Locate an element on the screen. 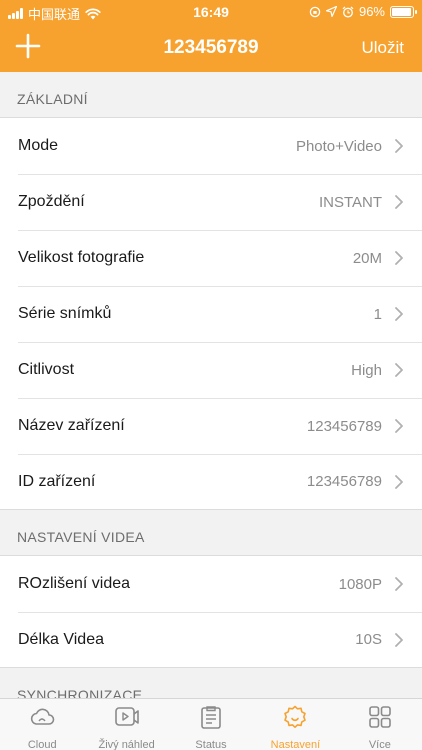 Image resolution: width=422 pixels, height=750 pixels. row-value: 20M is located at coordinates (367, 258).